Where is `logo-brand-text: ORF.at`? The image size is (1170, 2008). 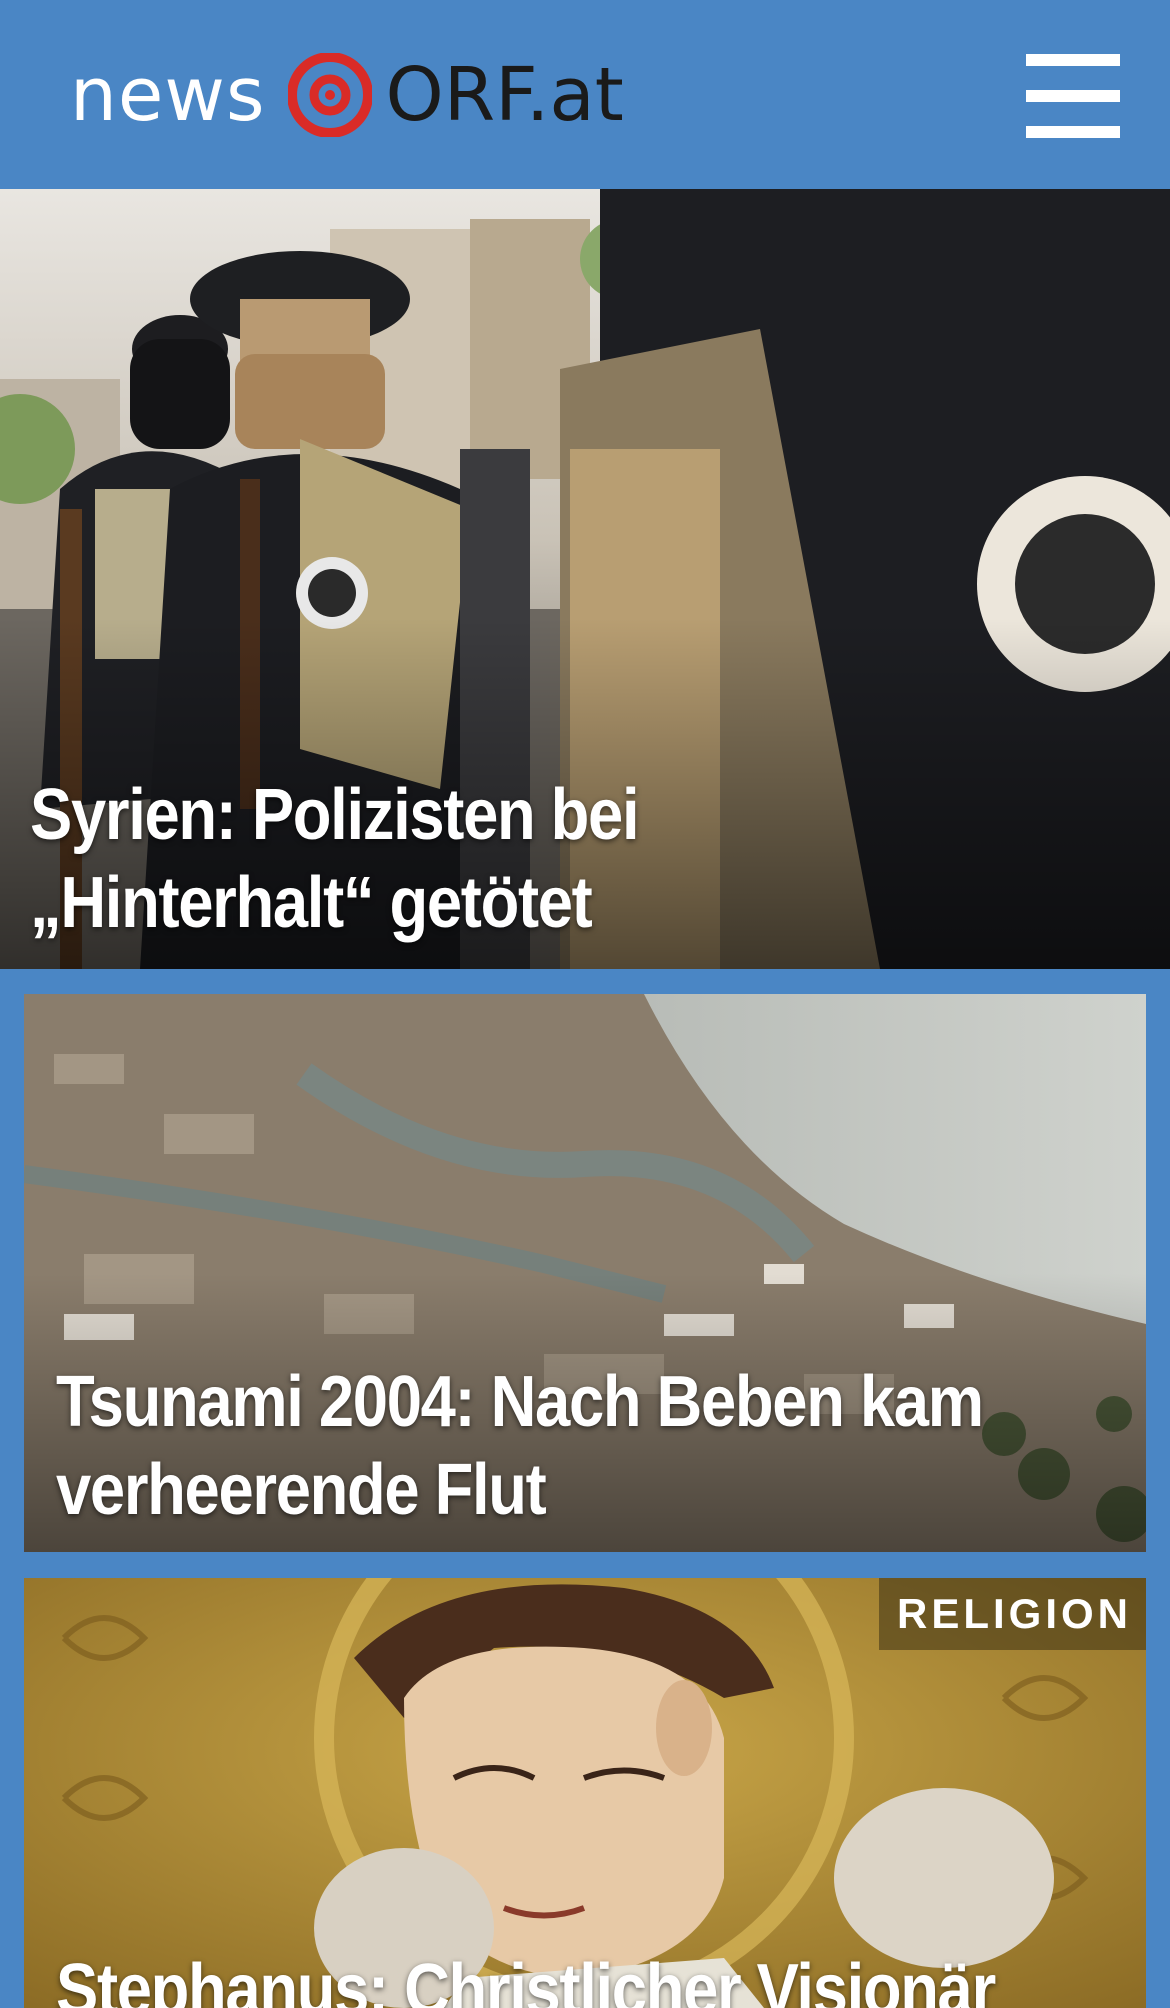 logo-brand-text: ORF.at is located at coordinates (504, 95).